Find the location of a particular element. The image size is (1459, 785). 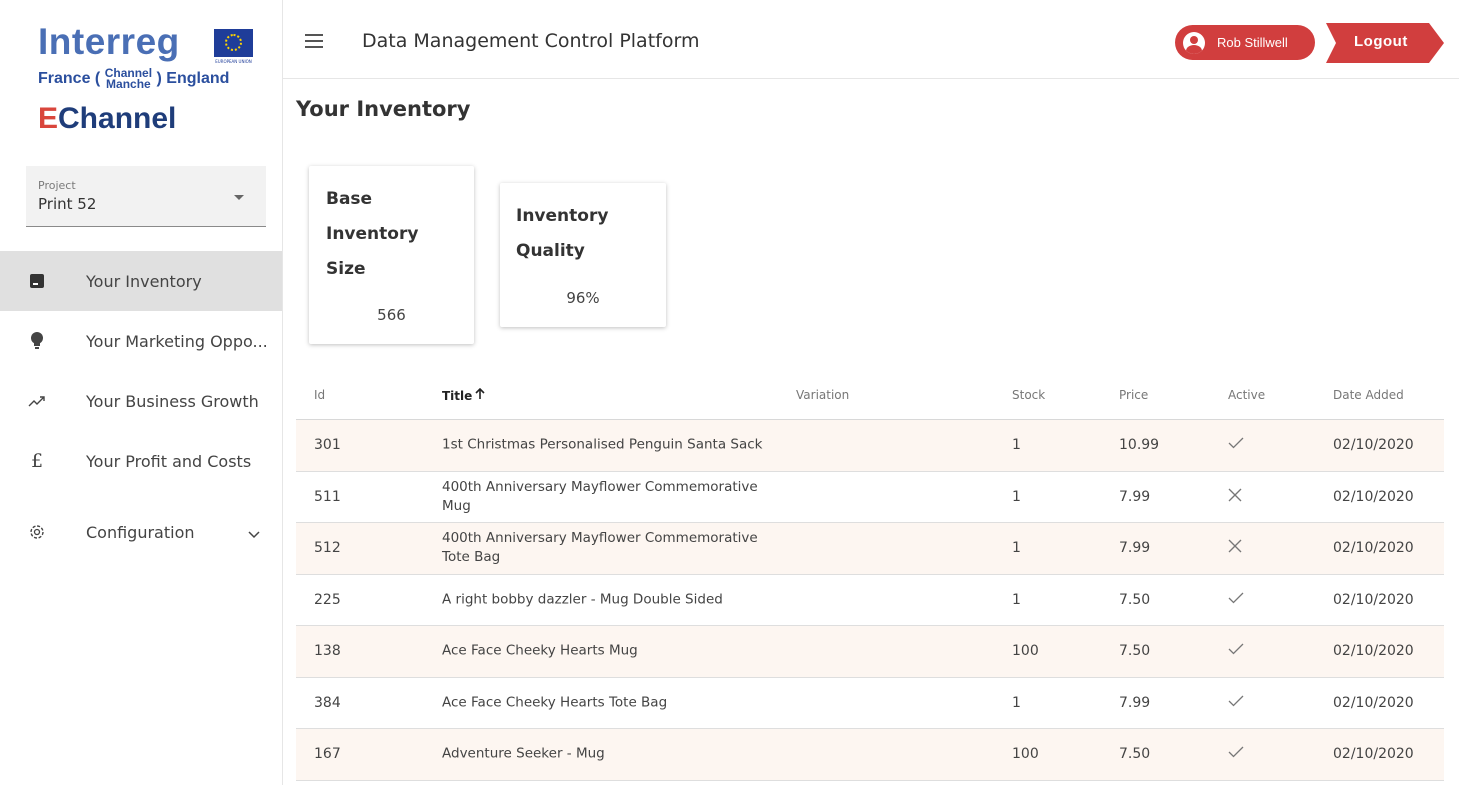

base-inventory-size-card: Base Inventory Size 566 is located at coordinates (391, 255).